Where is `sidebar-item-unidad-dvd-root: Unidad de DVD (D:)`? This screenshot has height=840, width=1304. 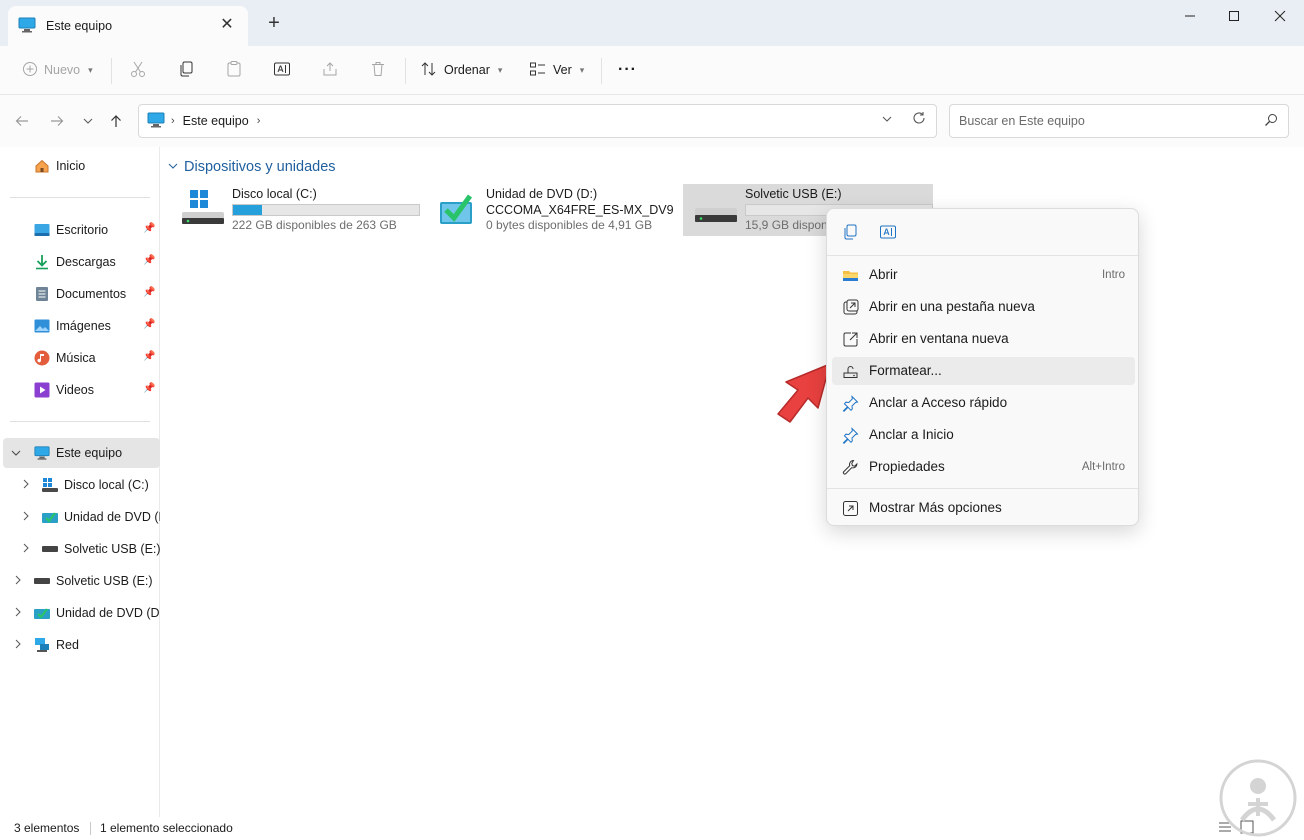 sidebar-item-unidad-dvd-root: Unidad de DVD (D:) is located at coordinates (83, 613).